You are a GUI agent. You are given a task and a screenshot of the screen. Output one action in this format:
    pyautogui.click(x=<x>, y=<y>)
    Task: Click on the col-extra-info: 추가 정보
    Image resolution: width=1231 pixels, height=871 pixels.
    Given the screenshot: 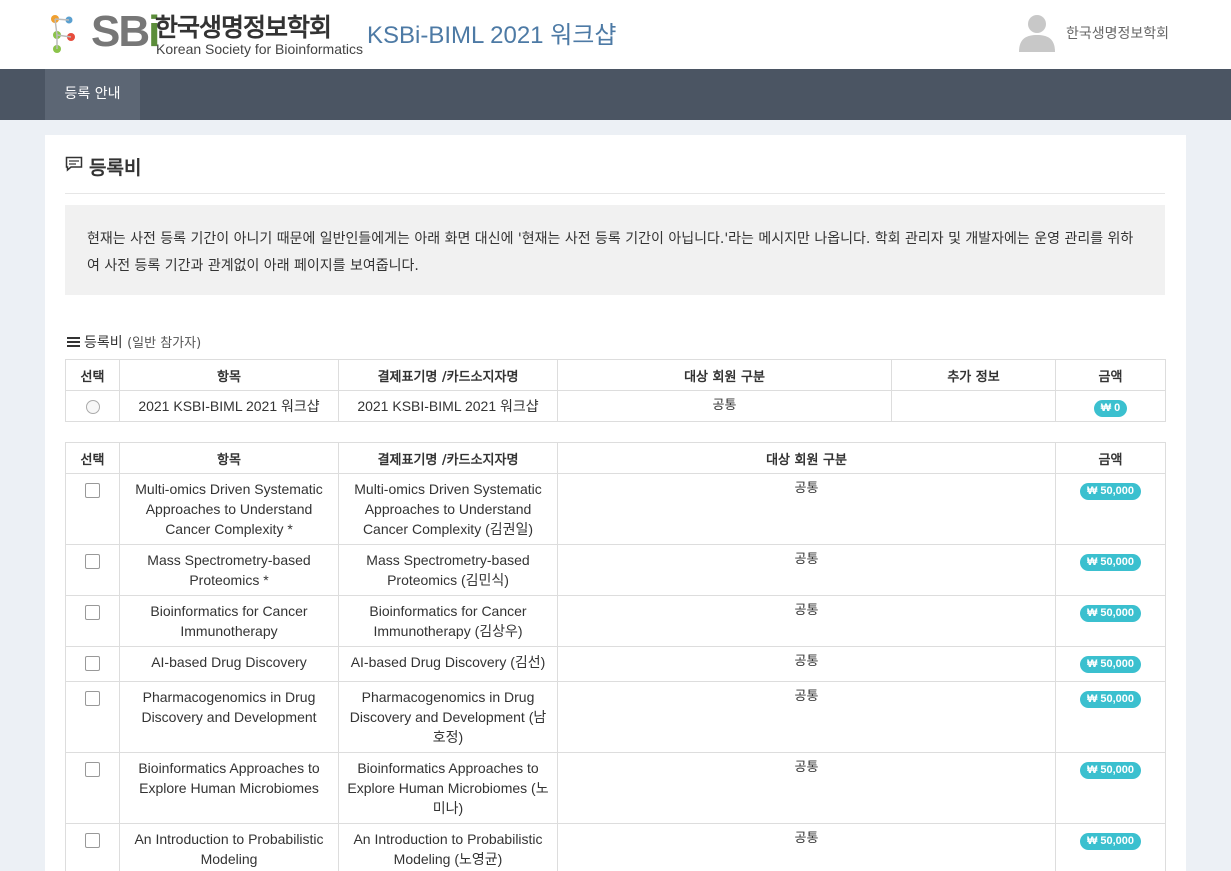 What is the action you would take?
    pyautogui.click(x=973, y=375)
    